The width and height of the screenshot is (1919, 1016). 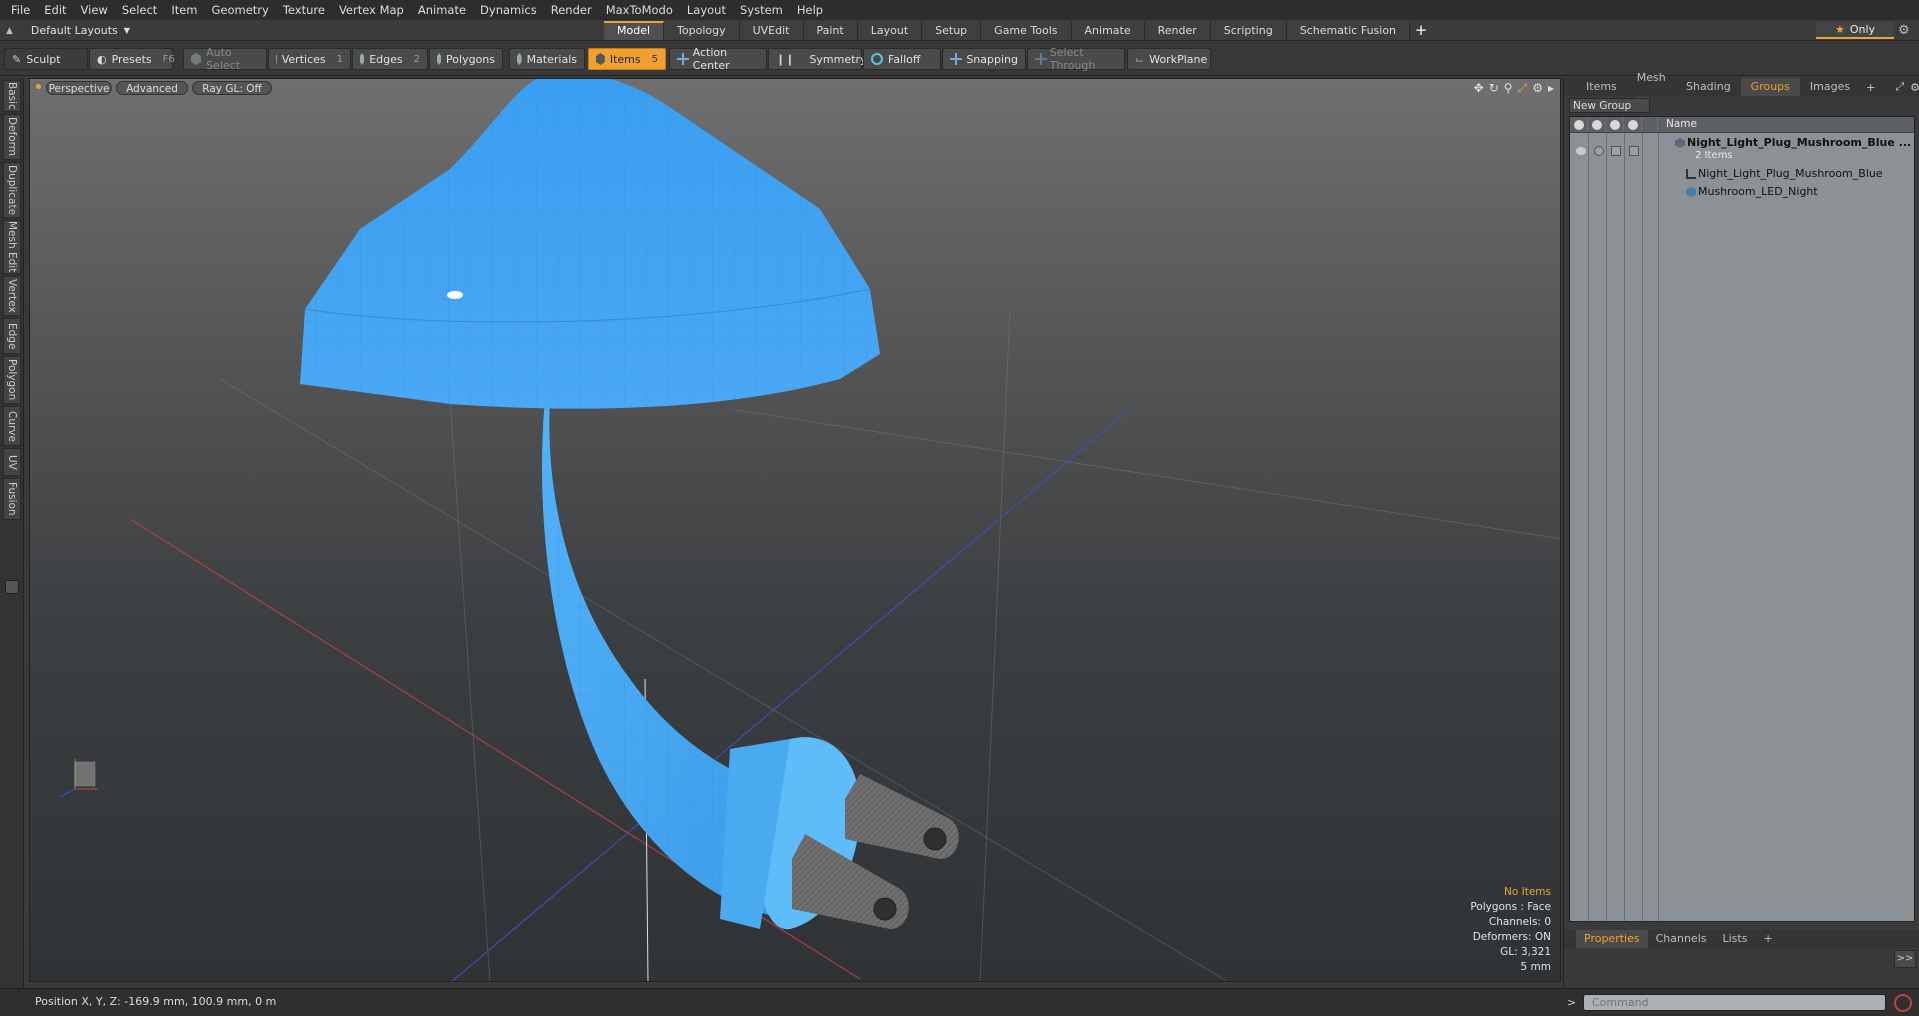 I want to click on tab-uvedit: UVEdit, so click(x=771, y=30).